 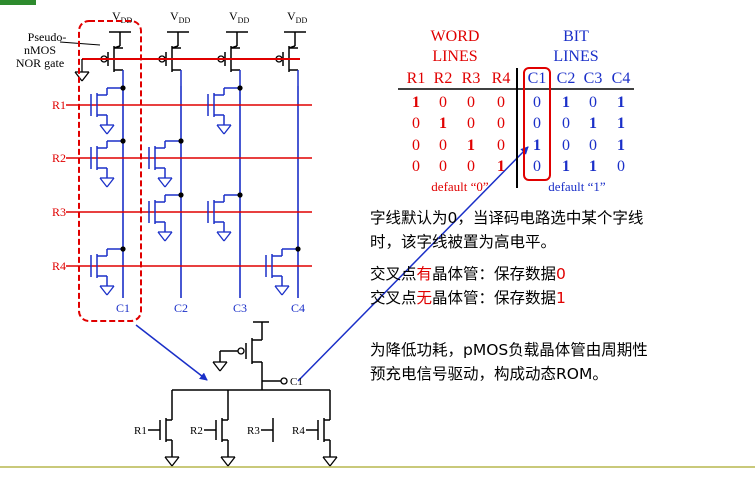 What do you see at coordinates (110, 171) in the screenshot?
I see `column-highlight` at bounding box center [110, 171].